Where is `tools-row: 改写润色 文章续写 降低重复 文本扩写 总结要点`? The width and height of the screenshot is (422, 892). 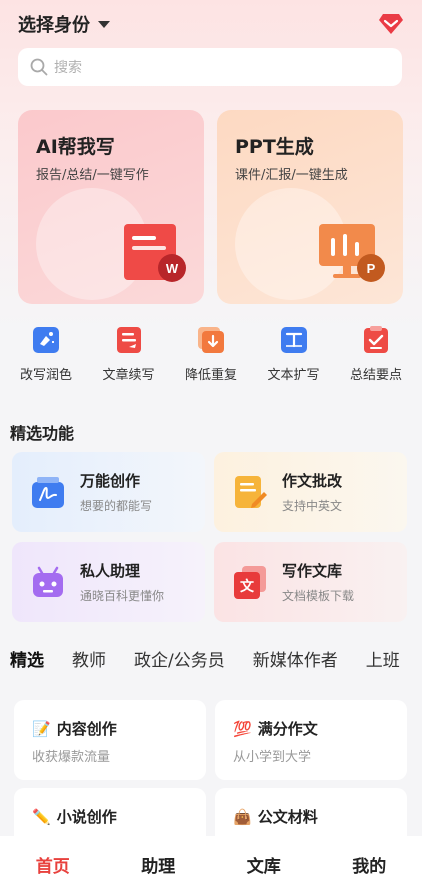 tools-row: 改写润色 文章续写 降低重复 文本扩写 总结要点 is located at coordinates (211, 354).